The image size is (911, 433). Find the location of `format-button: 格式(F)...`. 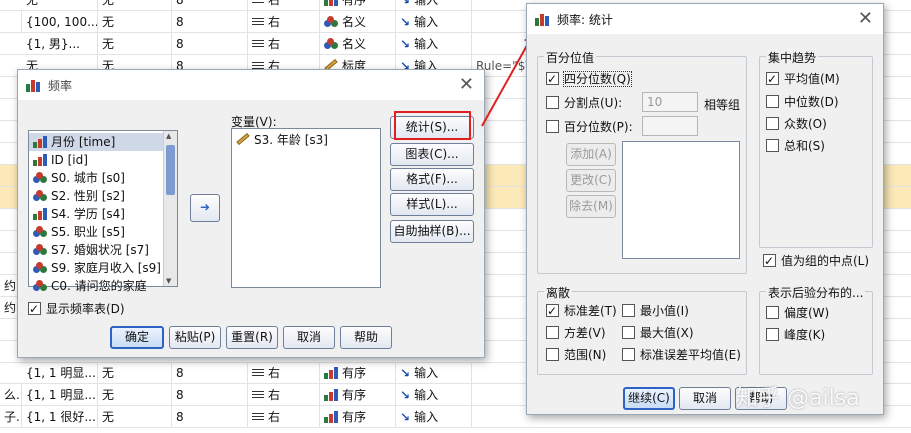

format-button: 格式(F)... is located at coordinates (432, 179).